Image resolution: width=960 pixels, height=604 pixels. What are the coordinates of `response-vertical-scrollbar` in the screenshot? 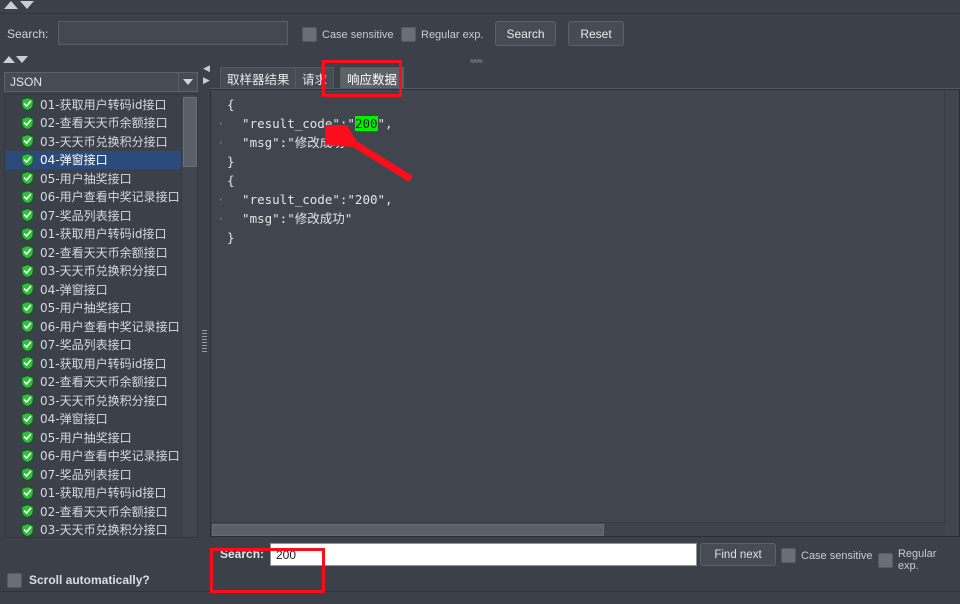 It's located at (951, 313).